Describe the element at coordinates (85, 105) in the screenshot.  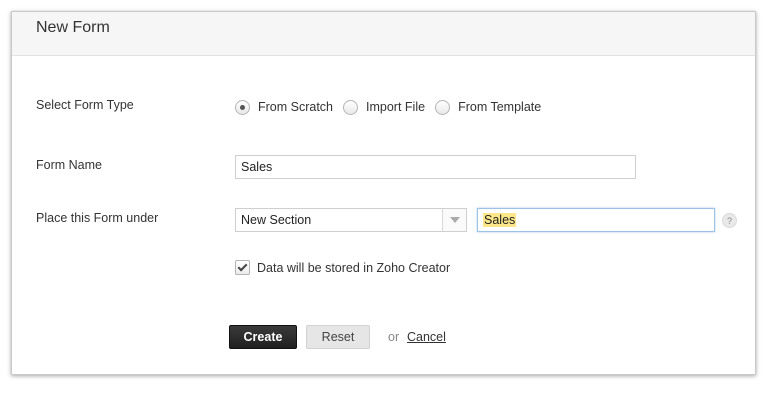
I see `form-type-label: Select Form Type` at that location.